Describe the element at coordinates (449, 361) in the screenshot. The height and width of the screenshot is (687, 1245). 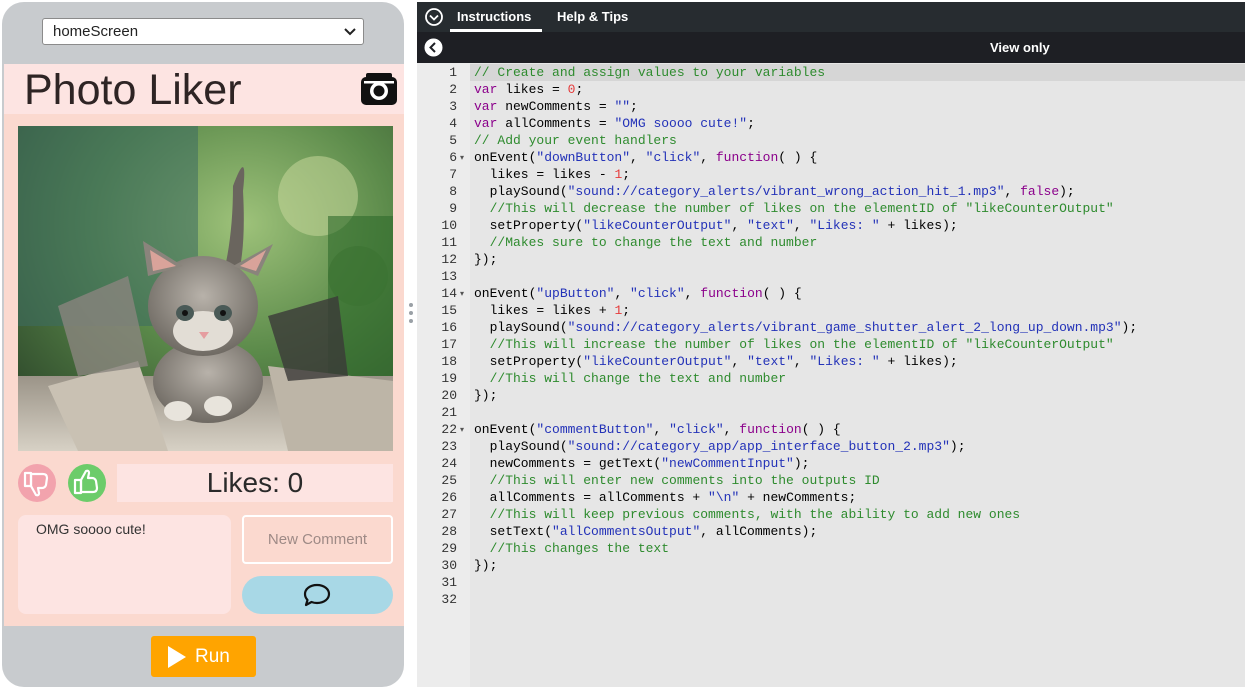
I see `line-number: 18` at that location.